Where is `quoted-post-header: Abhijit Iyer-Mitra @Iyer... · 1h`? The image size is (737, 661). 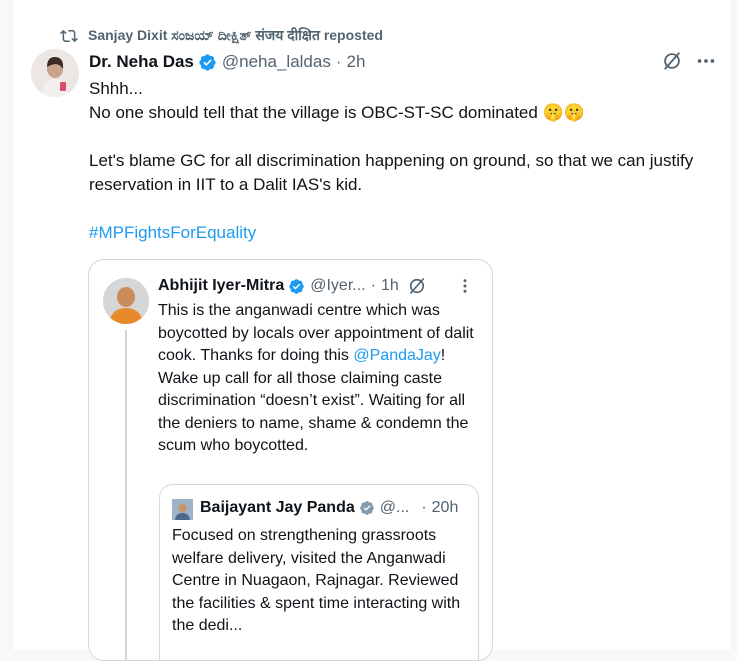
quoted-post-header: Abhijit Iyer-Mitra @Iyer... · 1h is located at coordinates (318, 286).